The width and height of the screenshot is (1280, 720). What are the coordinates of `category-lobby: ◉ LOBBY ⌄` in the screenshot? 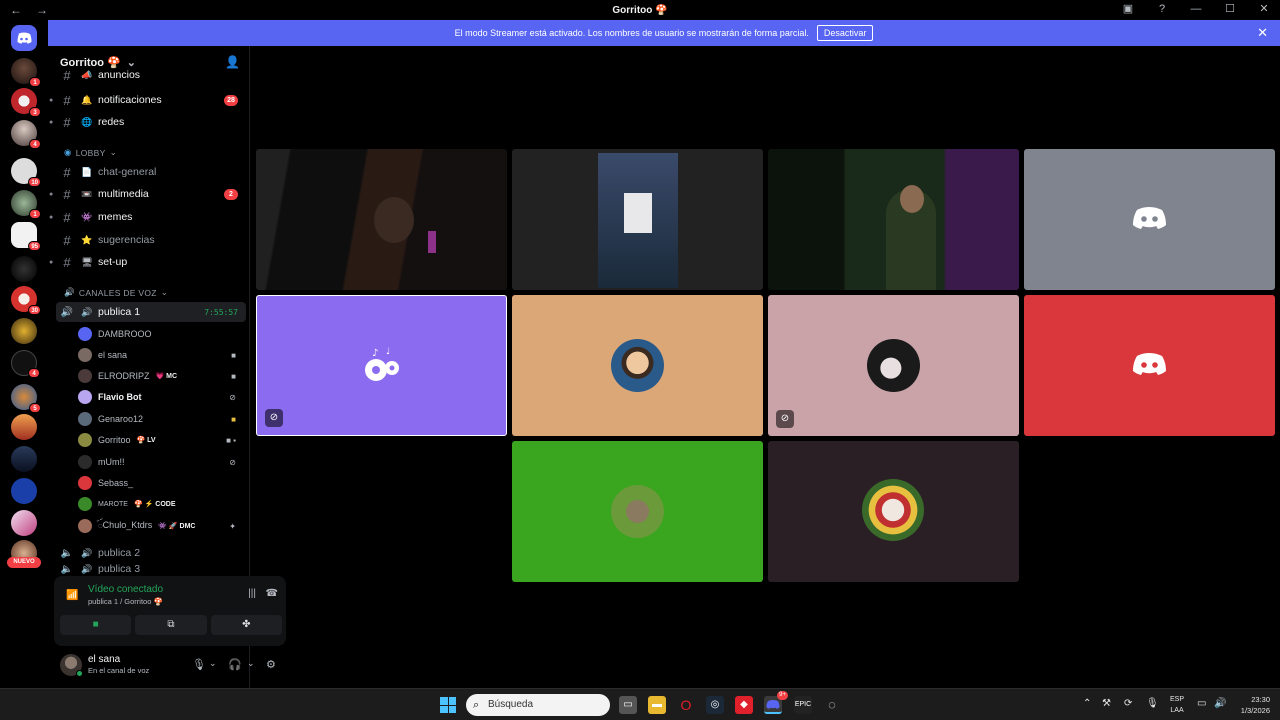 It's located at (90, 152).